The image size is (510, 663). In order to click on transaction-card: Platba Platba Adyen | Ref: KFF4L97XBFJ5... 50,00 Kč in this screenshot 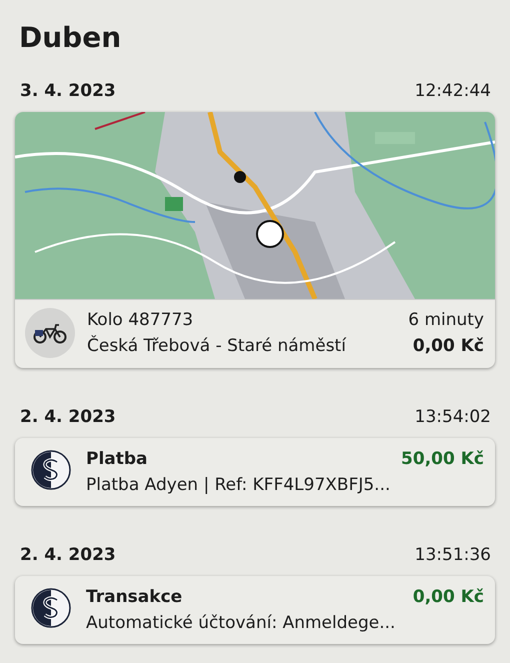, I will do `click(255, 472)`.